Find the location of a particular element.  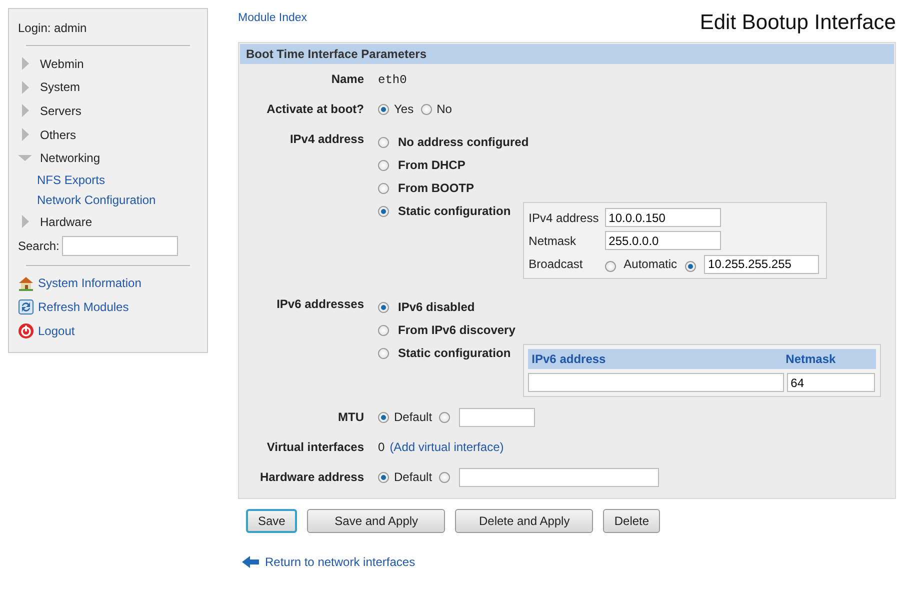

action-button: Delete is located at coordinates (631, 521).